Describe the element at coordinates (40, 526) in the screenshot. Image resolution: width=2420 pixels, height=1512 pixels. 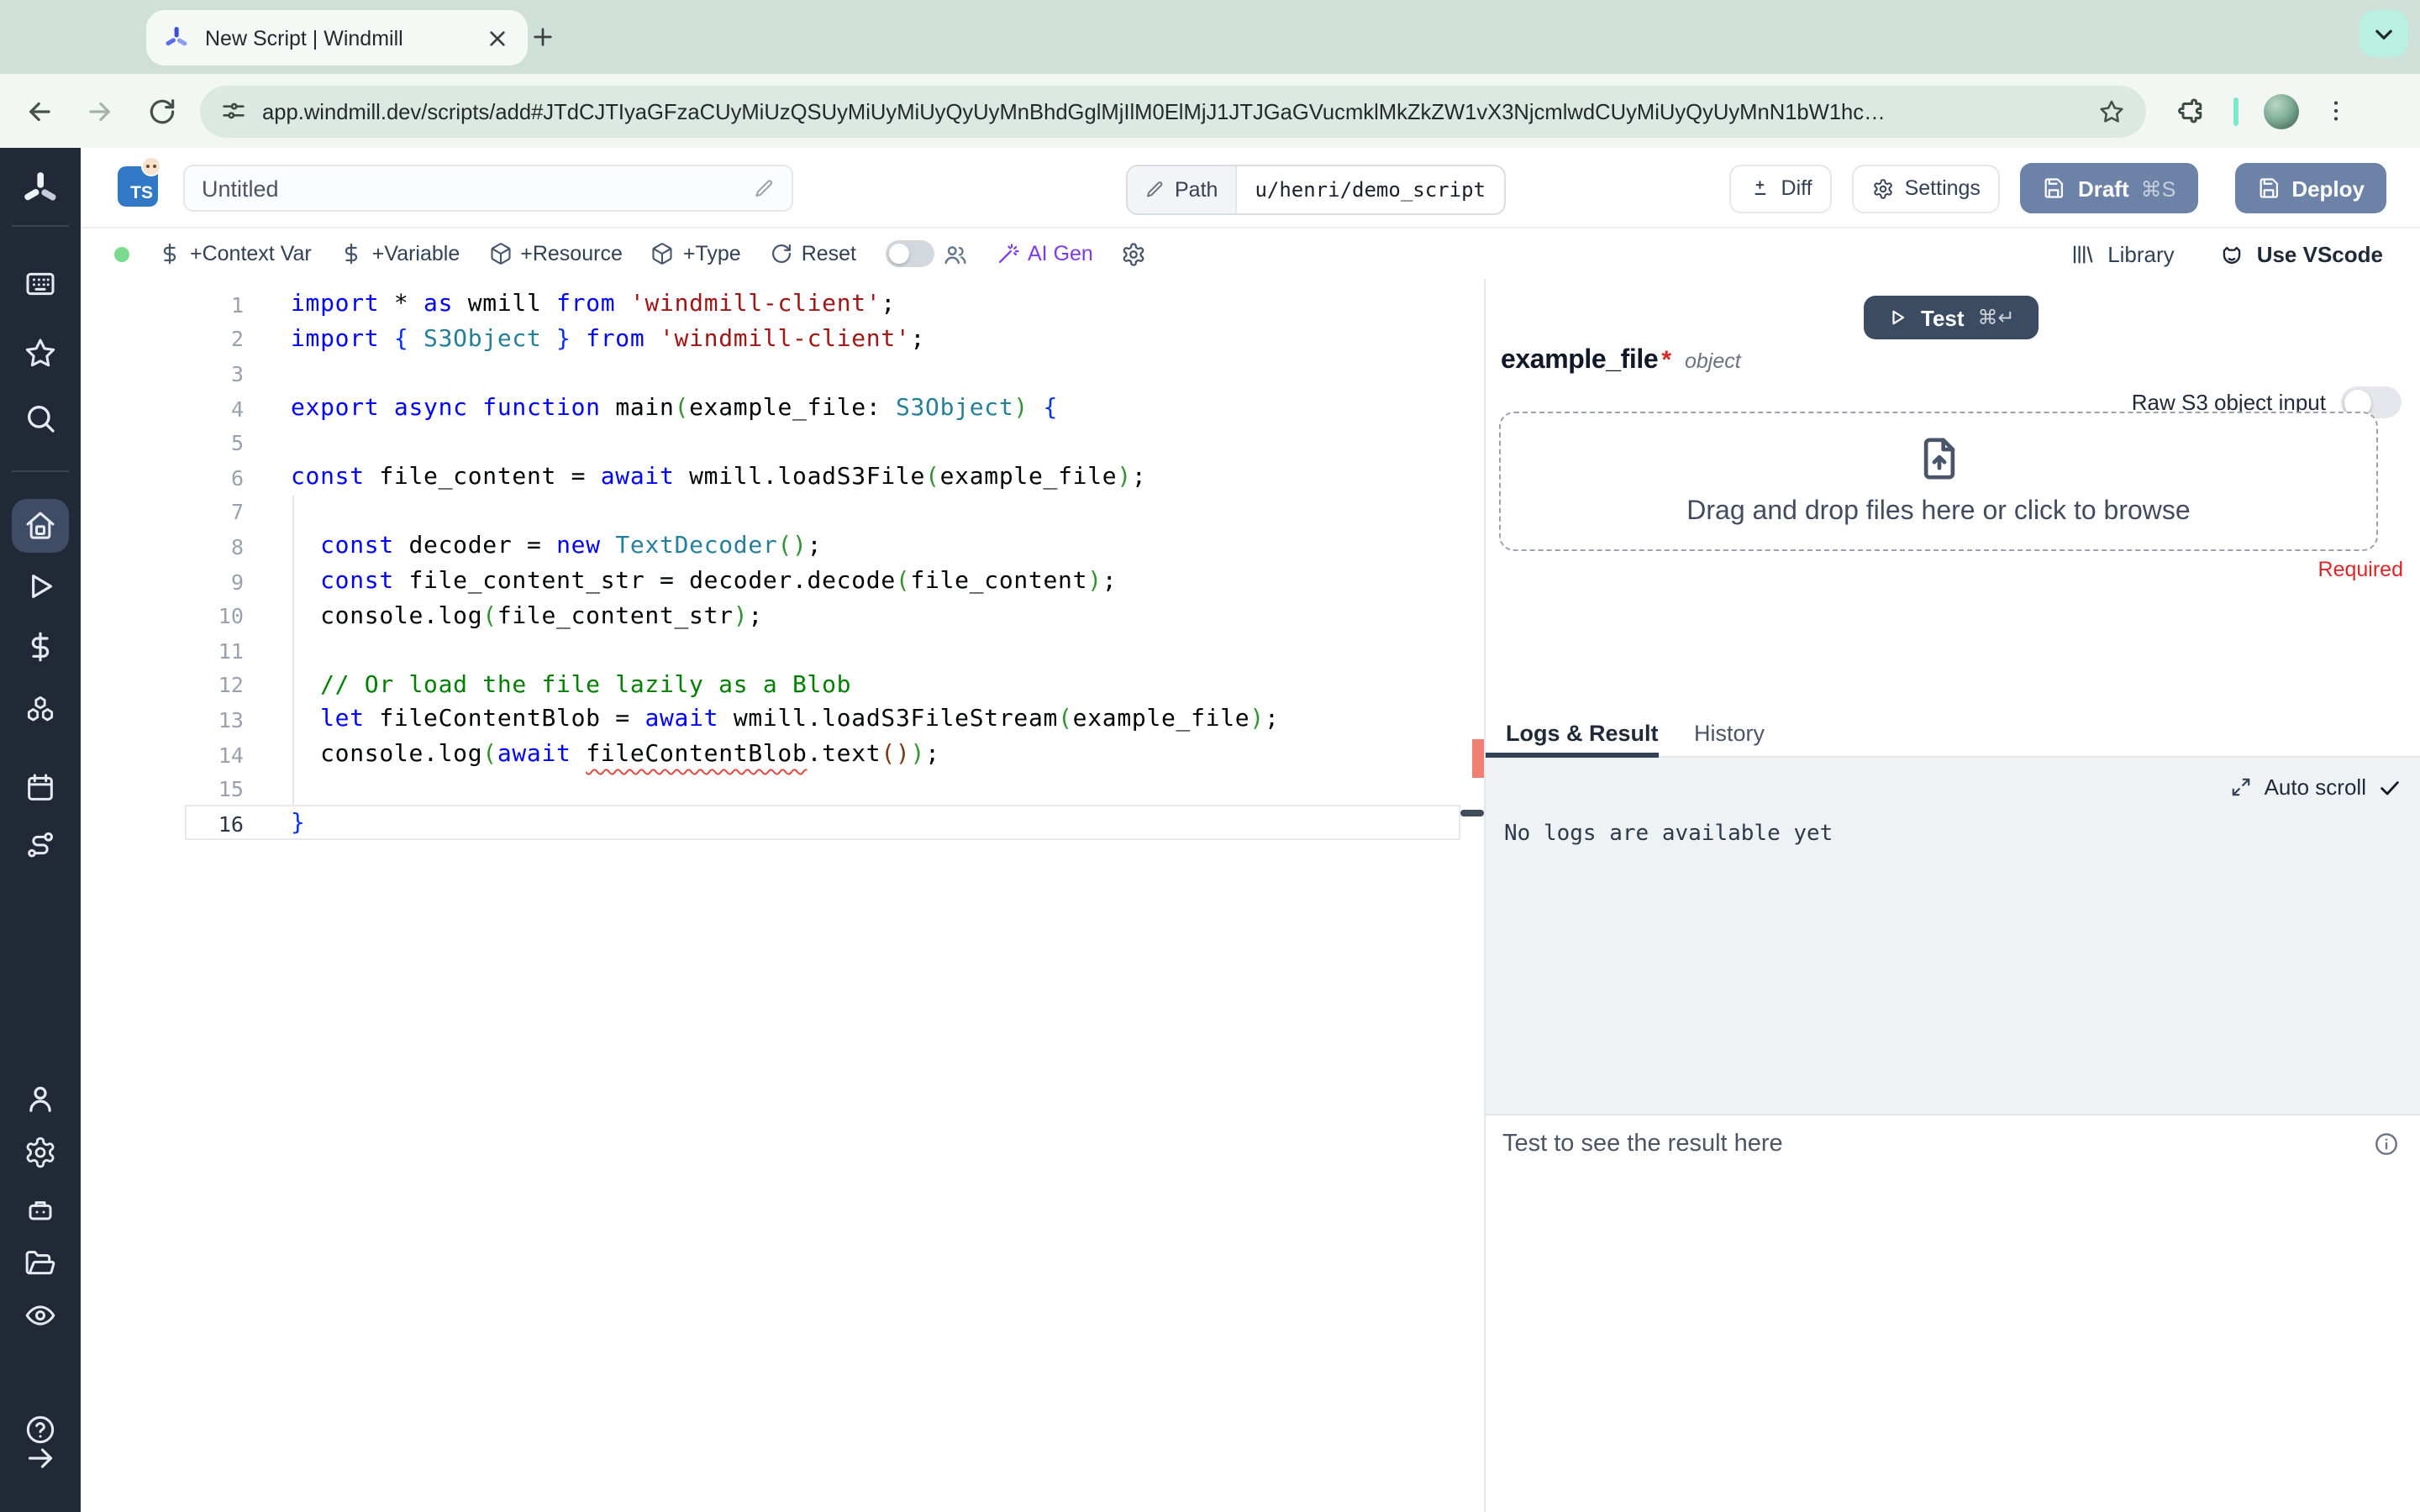
I see `sidebar-item-home` at that location.